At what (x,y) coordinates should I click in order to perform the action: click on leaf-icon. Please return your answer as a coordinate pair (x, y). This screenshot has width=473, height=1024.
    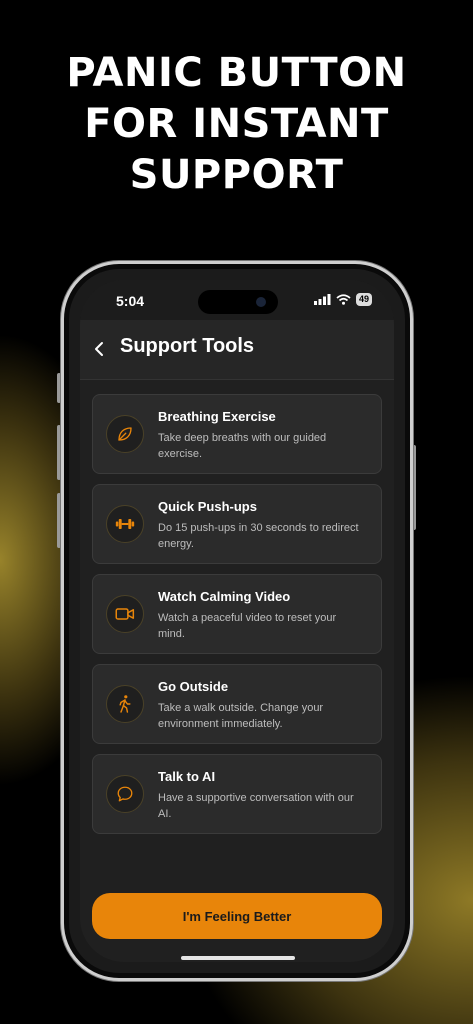
    Looking at the image, I should click on (125, 434).